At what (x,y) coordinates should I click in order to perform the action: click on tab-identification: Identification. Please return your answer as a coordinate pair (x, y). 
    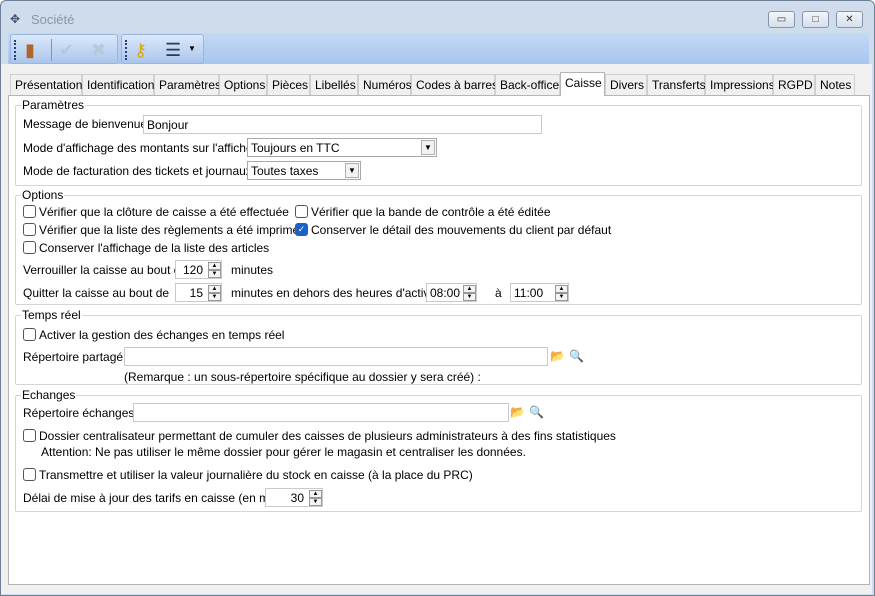
    Looking at the image, I should click on (118, 85).